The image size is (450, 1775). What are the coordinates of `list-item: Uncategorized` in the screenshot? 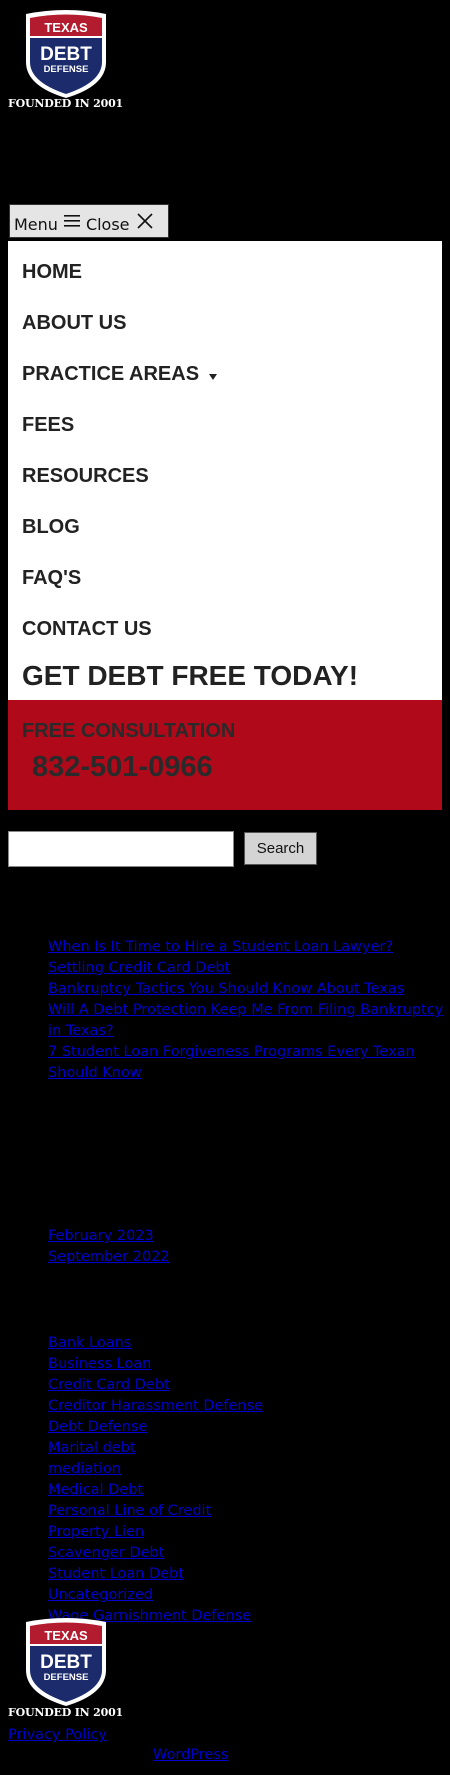 It's located at (248, 1594).